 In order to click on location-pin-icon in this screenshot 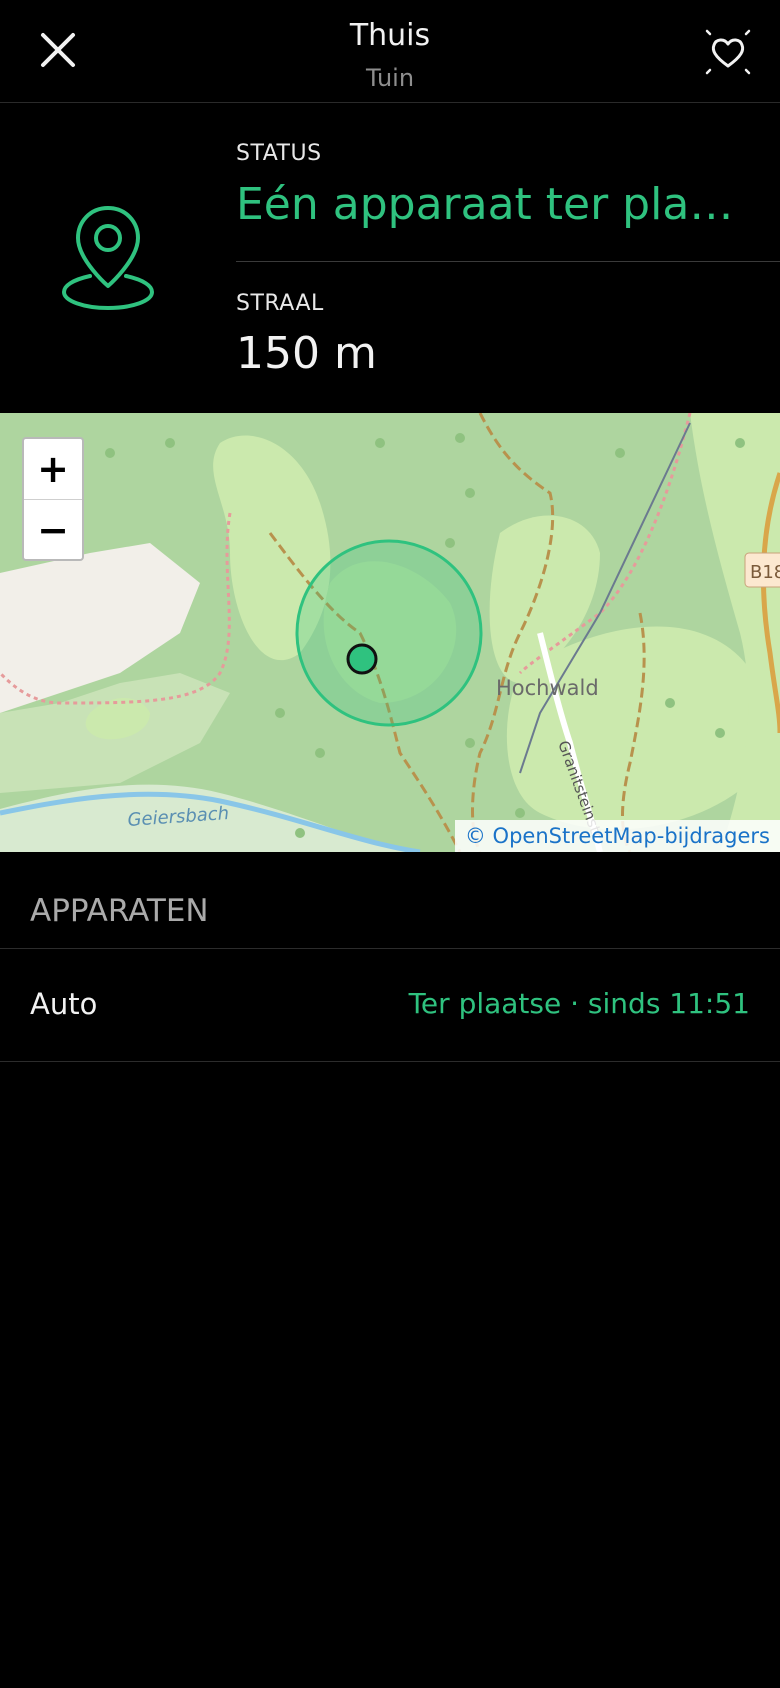, I will do `click(108, 258)`.